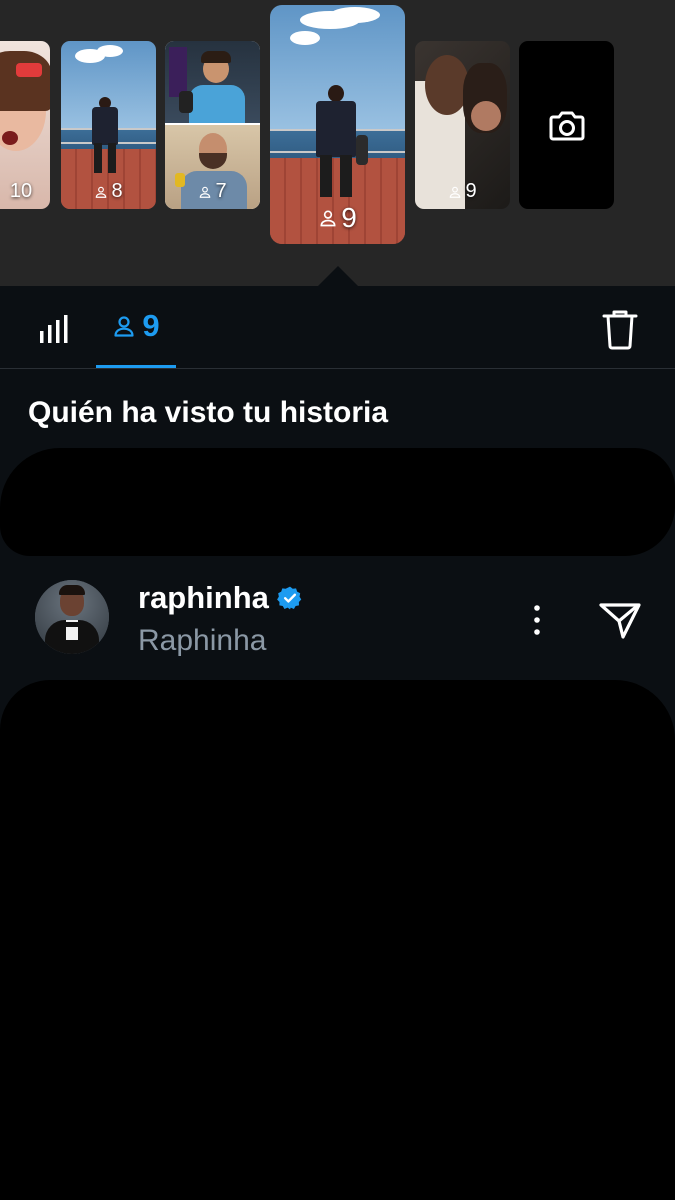  I want to click on face-shape, so click(486, 116).